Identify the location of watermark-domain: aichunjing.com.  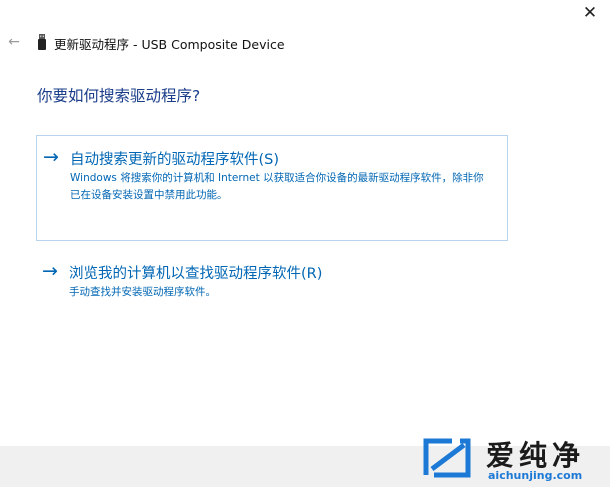
(535, 475).